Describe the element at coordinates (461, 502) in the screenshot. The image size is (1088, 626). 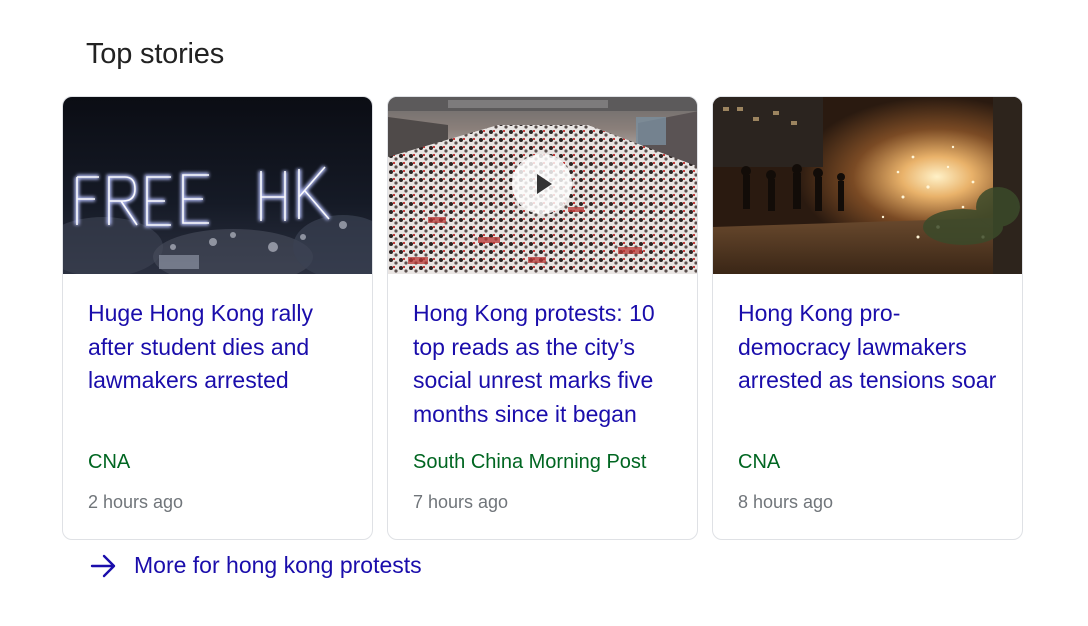
I see `story-time: 7 hours ago` at that location.